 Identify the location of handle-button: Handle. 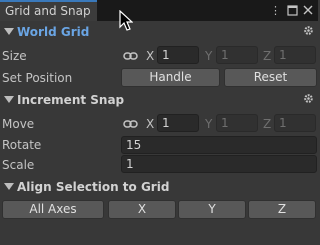
(170, 77).